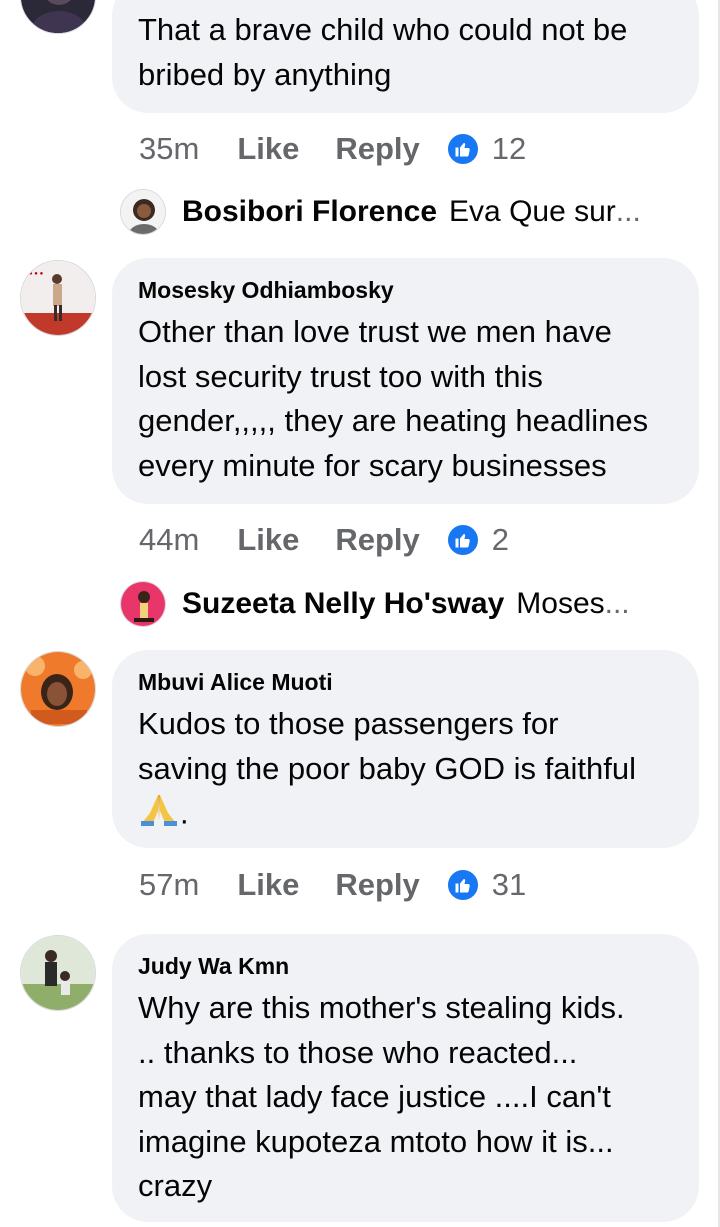 This screenshot has width=720, height=1227. What do you see at coordinates (509, 885) in the screenshot?
I see `reaction-count: 31` at bounding box center [509, 885].